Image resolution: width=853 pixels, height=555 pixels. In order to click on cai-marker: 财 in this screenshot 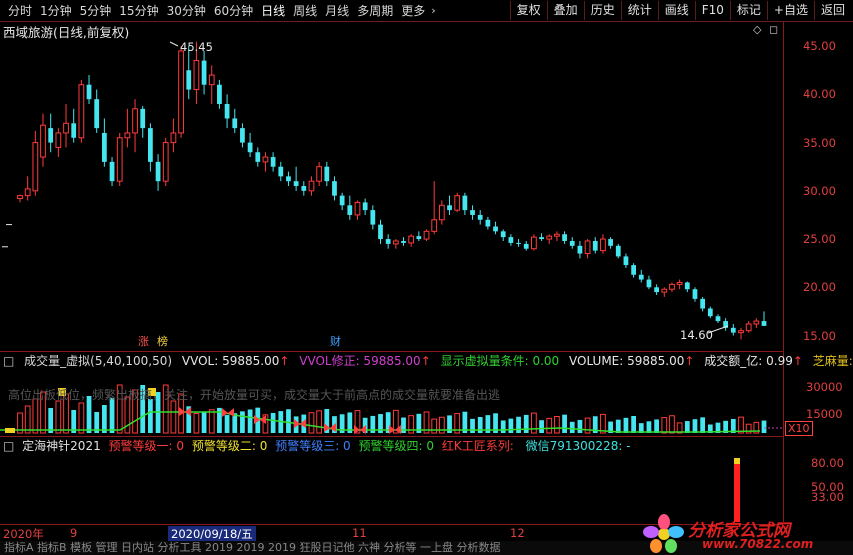, I will do `click(335, 341)`.